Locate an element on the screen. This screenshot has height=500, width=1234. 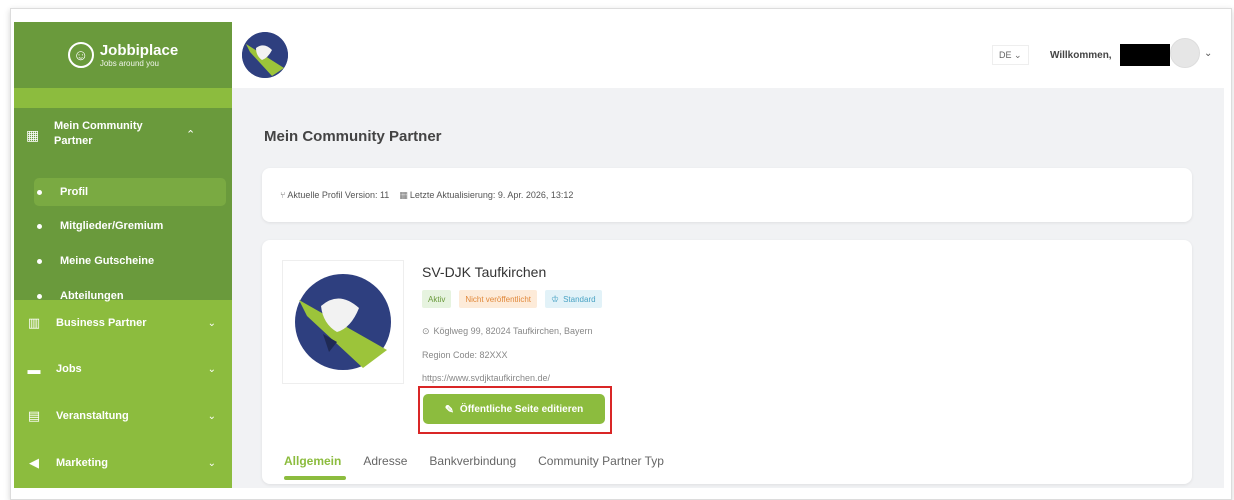
sidebar-item-business-partner: ▥ Business Partner ⌄ is located at coordinates (123, 323).